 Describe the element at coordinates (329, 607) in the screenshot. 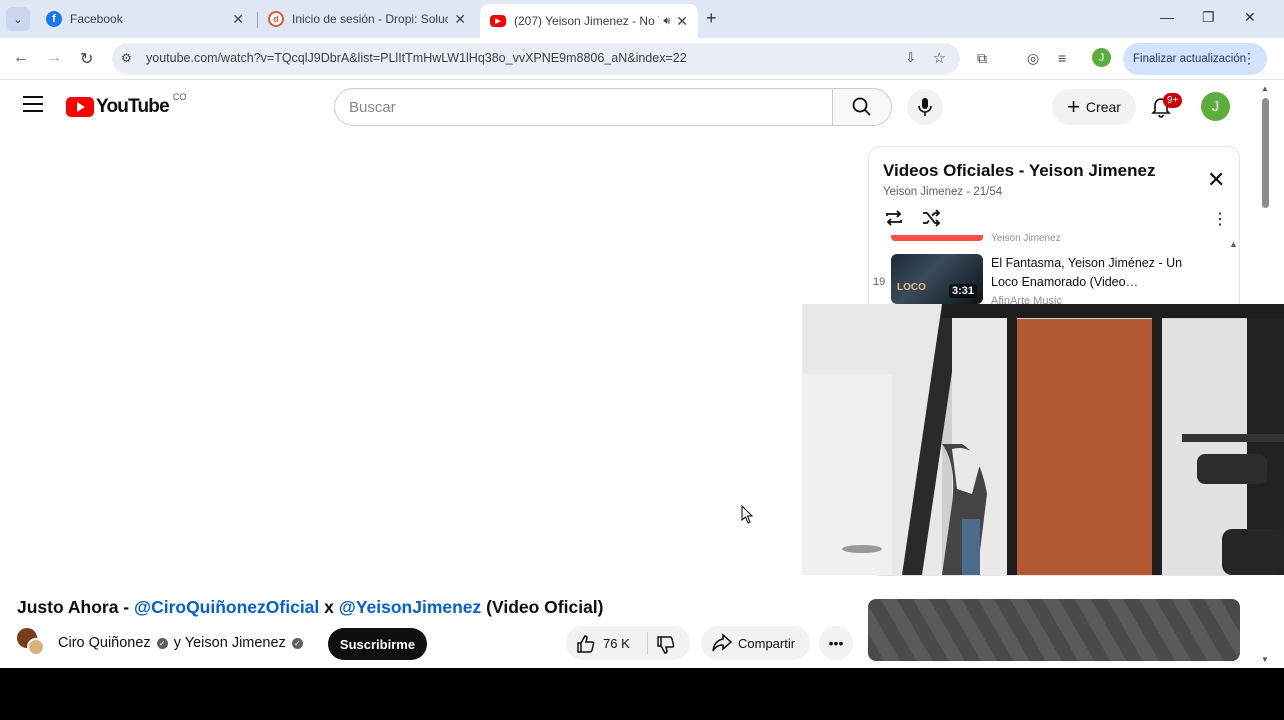

I see `title-text: x` at that location.